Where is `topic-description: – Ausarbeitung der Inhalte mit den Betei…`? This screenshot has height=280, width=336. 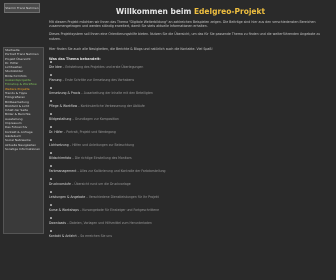 topic-description: – Ausarbeitung der Inhalte mit den Betei… is located at coordinates (116, 92).